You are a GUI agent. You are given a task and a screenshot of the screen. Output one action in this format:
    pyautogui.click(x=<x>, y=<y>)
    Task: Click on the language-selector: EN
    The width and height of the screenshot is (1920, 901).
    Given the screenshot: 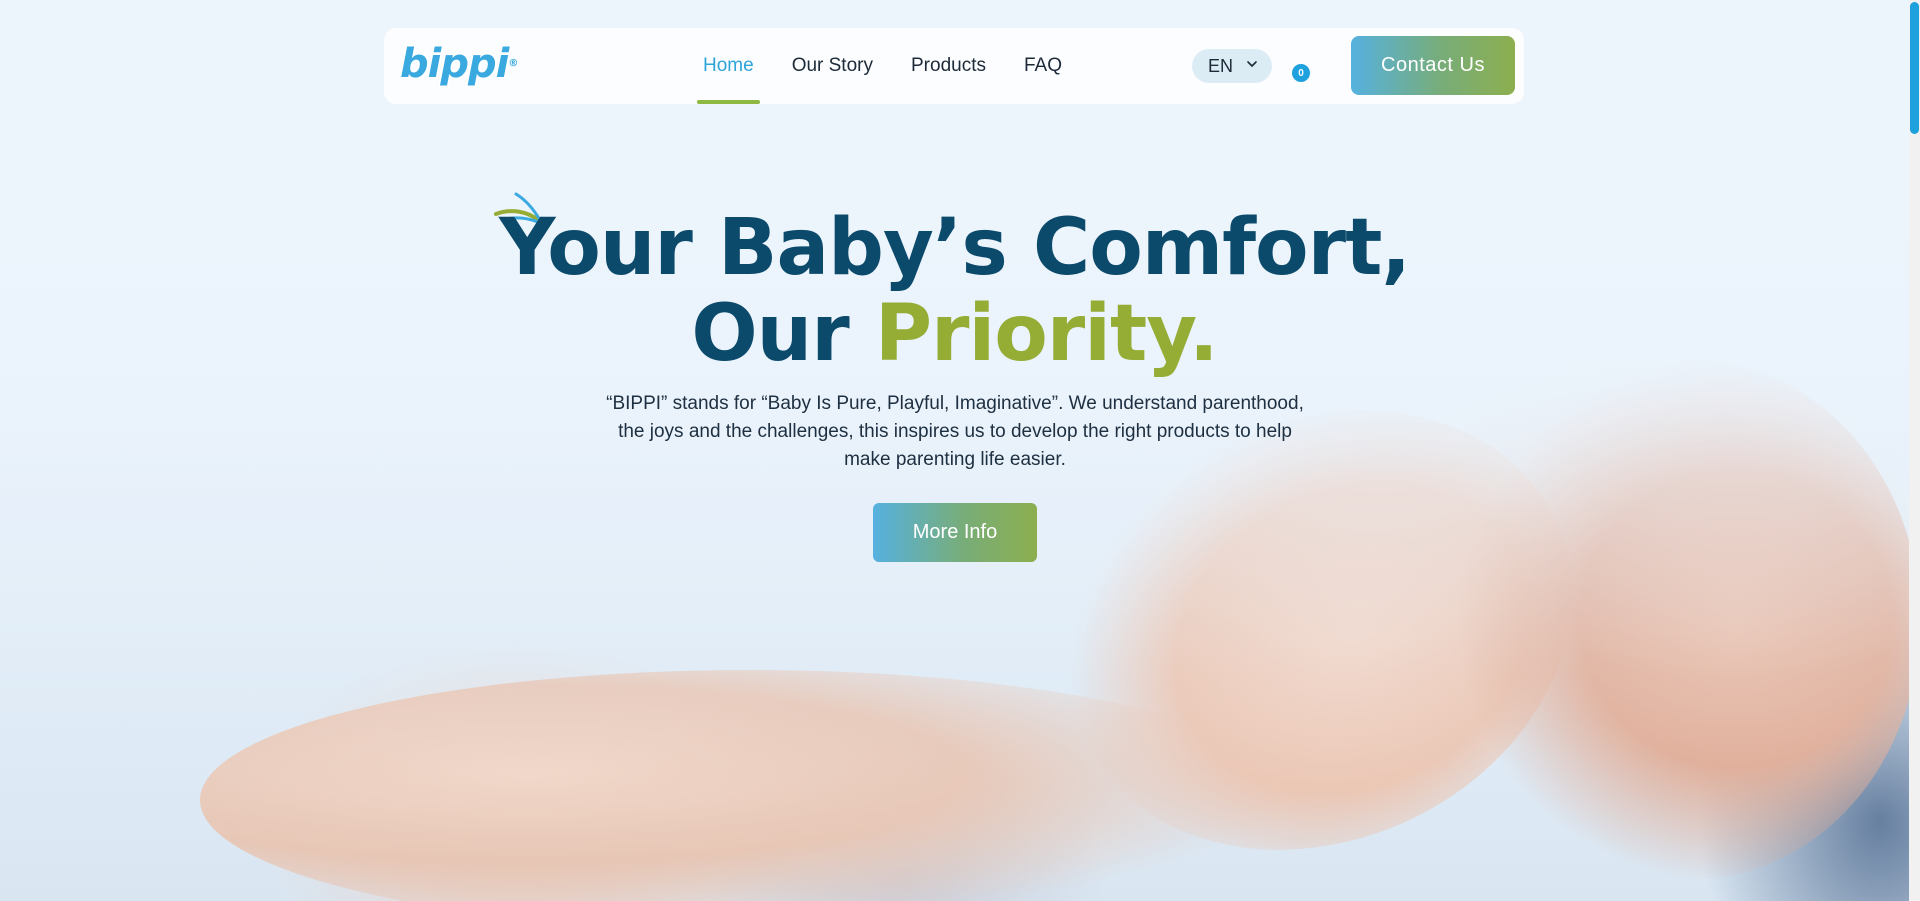 What is the action you would take?
    pyautogui.click(x=1232, y=66)
    